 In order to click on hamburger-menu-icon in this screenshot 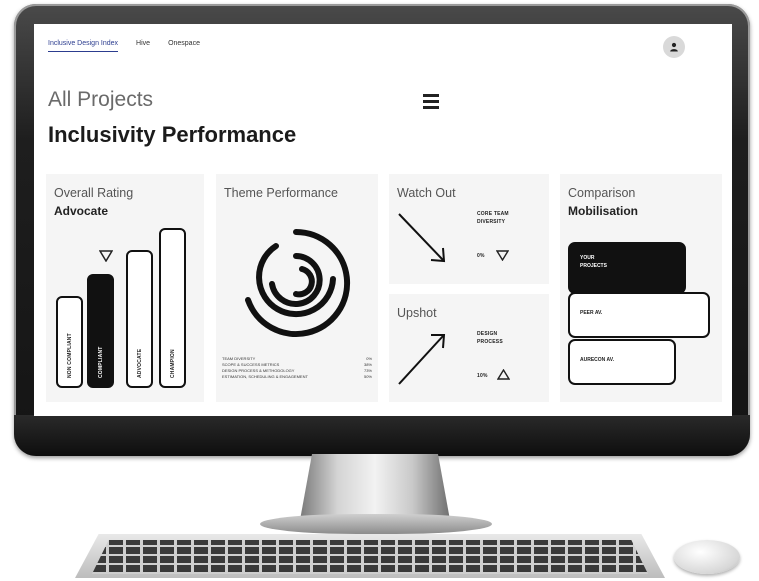, I will do `click(431, 103)`.